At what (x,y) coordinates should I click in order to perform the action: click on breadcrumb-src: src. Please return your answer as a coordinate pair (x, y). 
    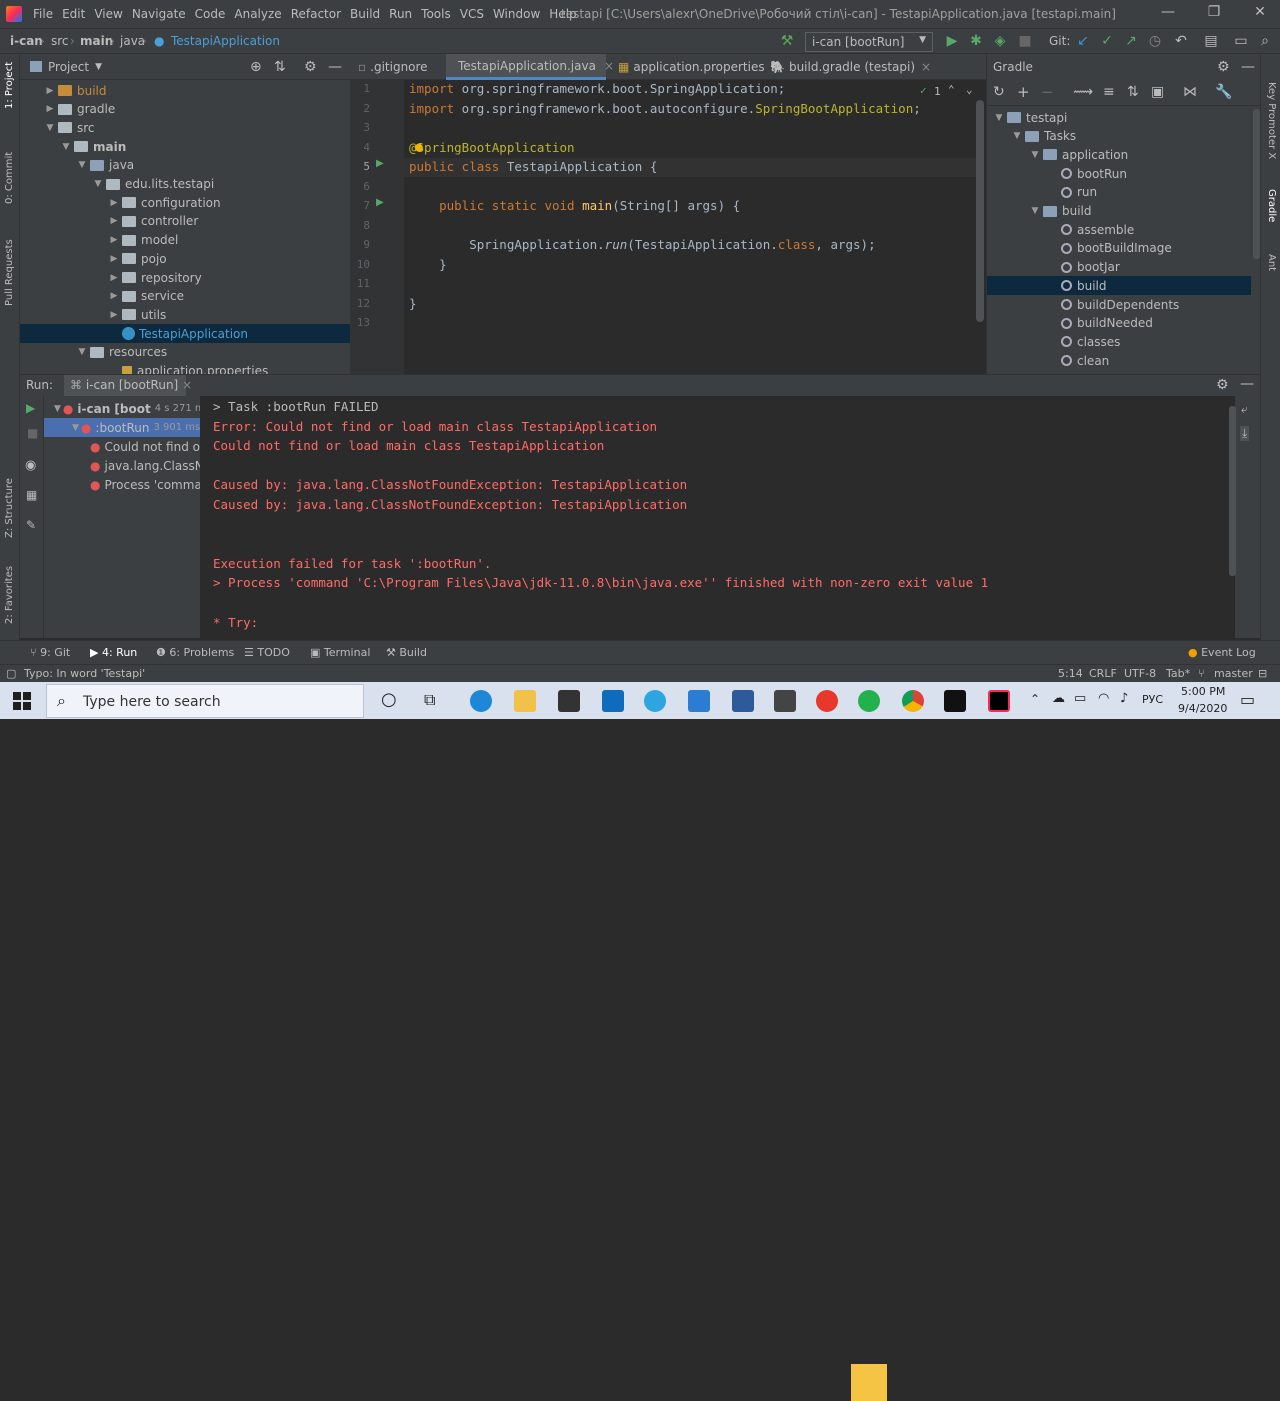
    Looking at the image, I should click on (60, 41).